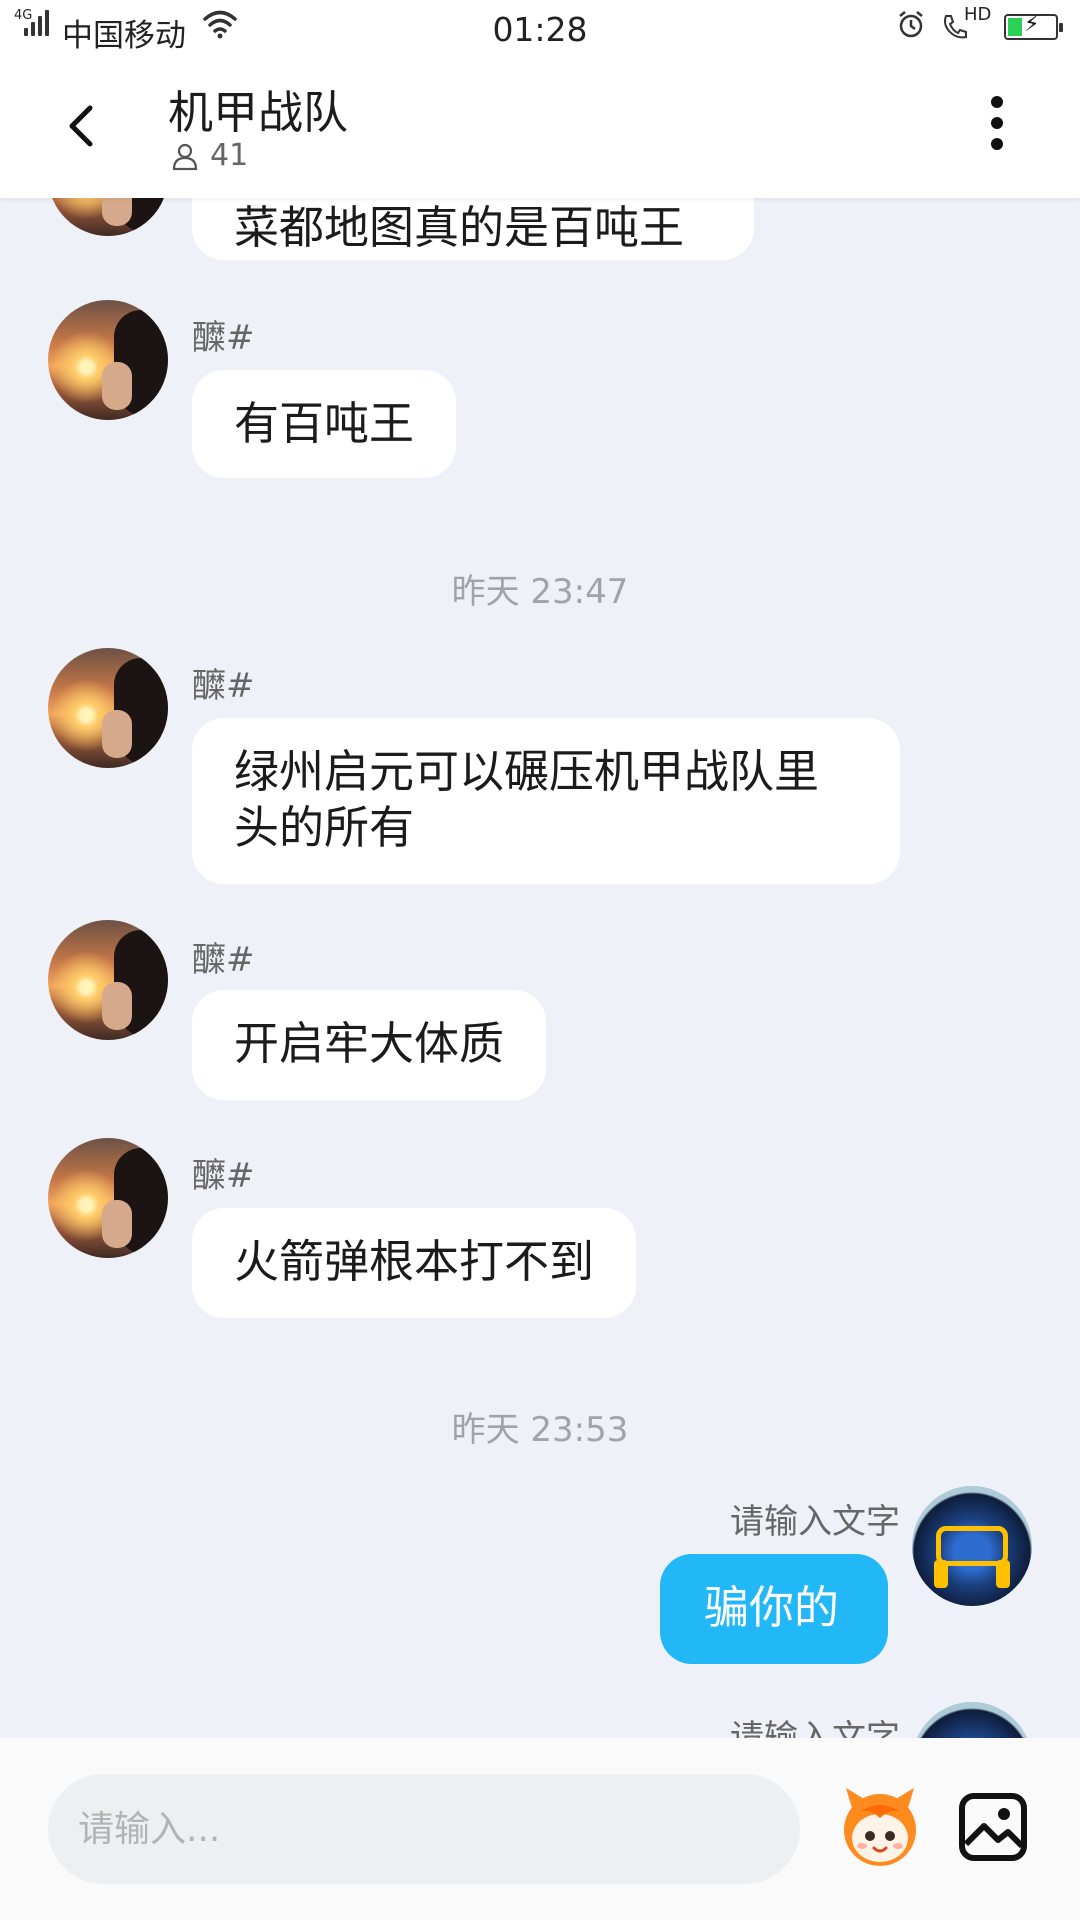 Image resolution: width=1080 pixels, height=1920 pixels. I want to click on member-count-value: 41, so click(229, 155).